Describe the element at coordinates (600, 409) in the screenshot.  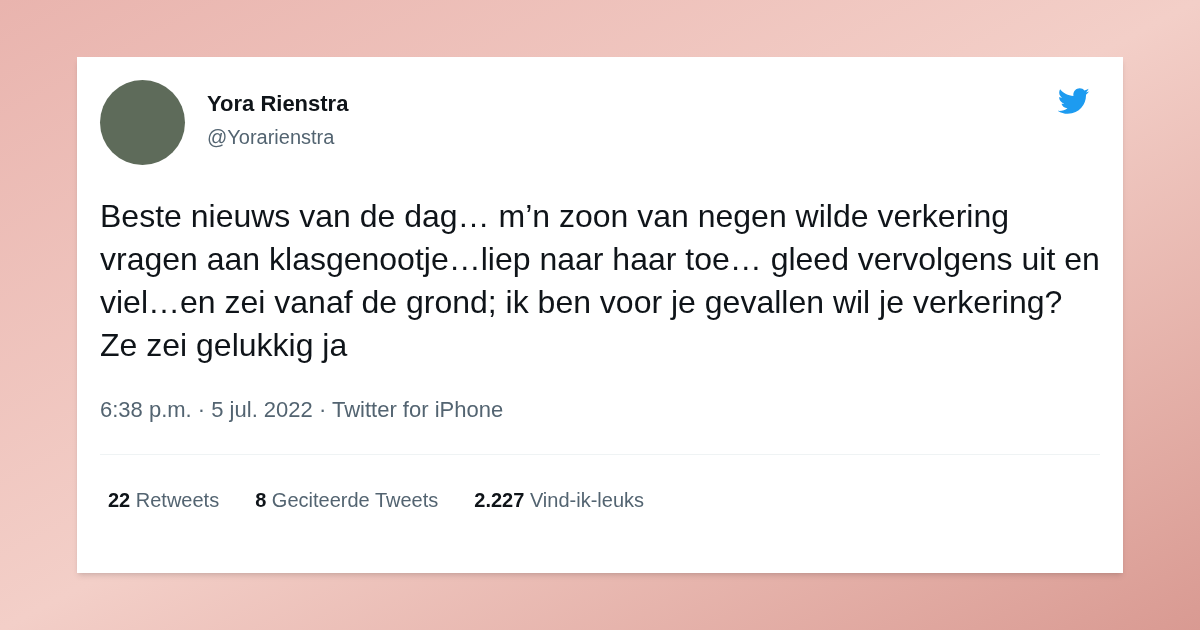
I see `tweet-timestamp: 6:38 p.m. · 5 jul. 2022 · Twitter for iPhone` at that location.